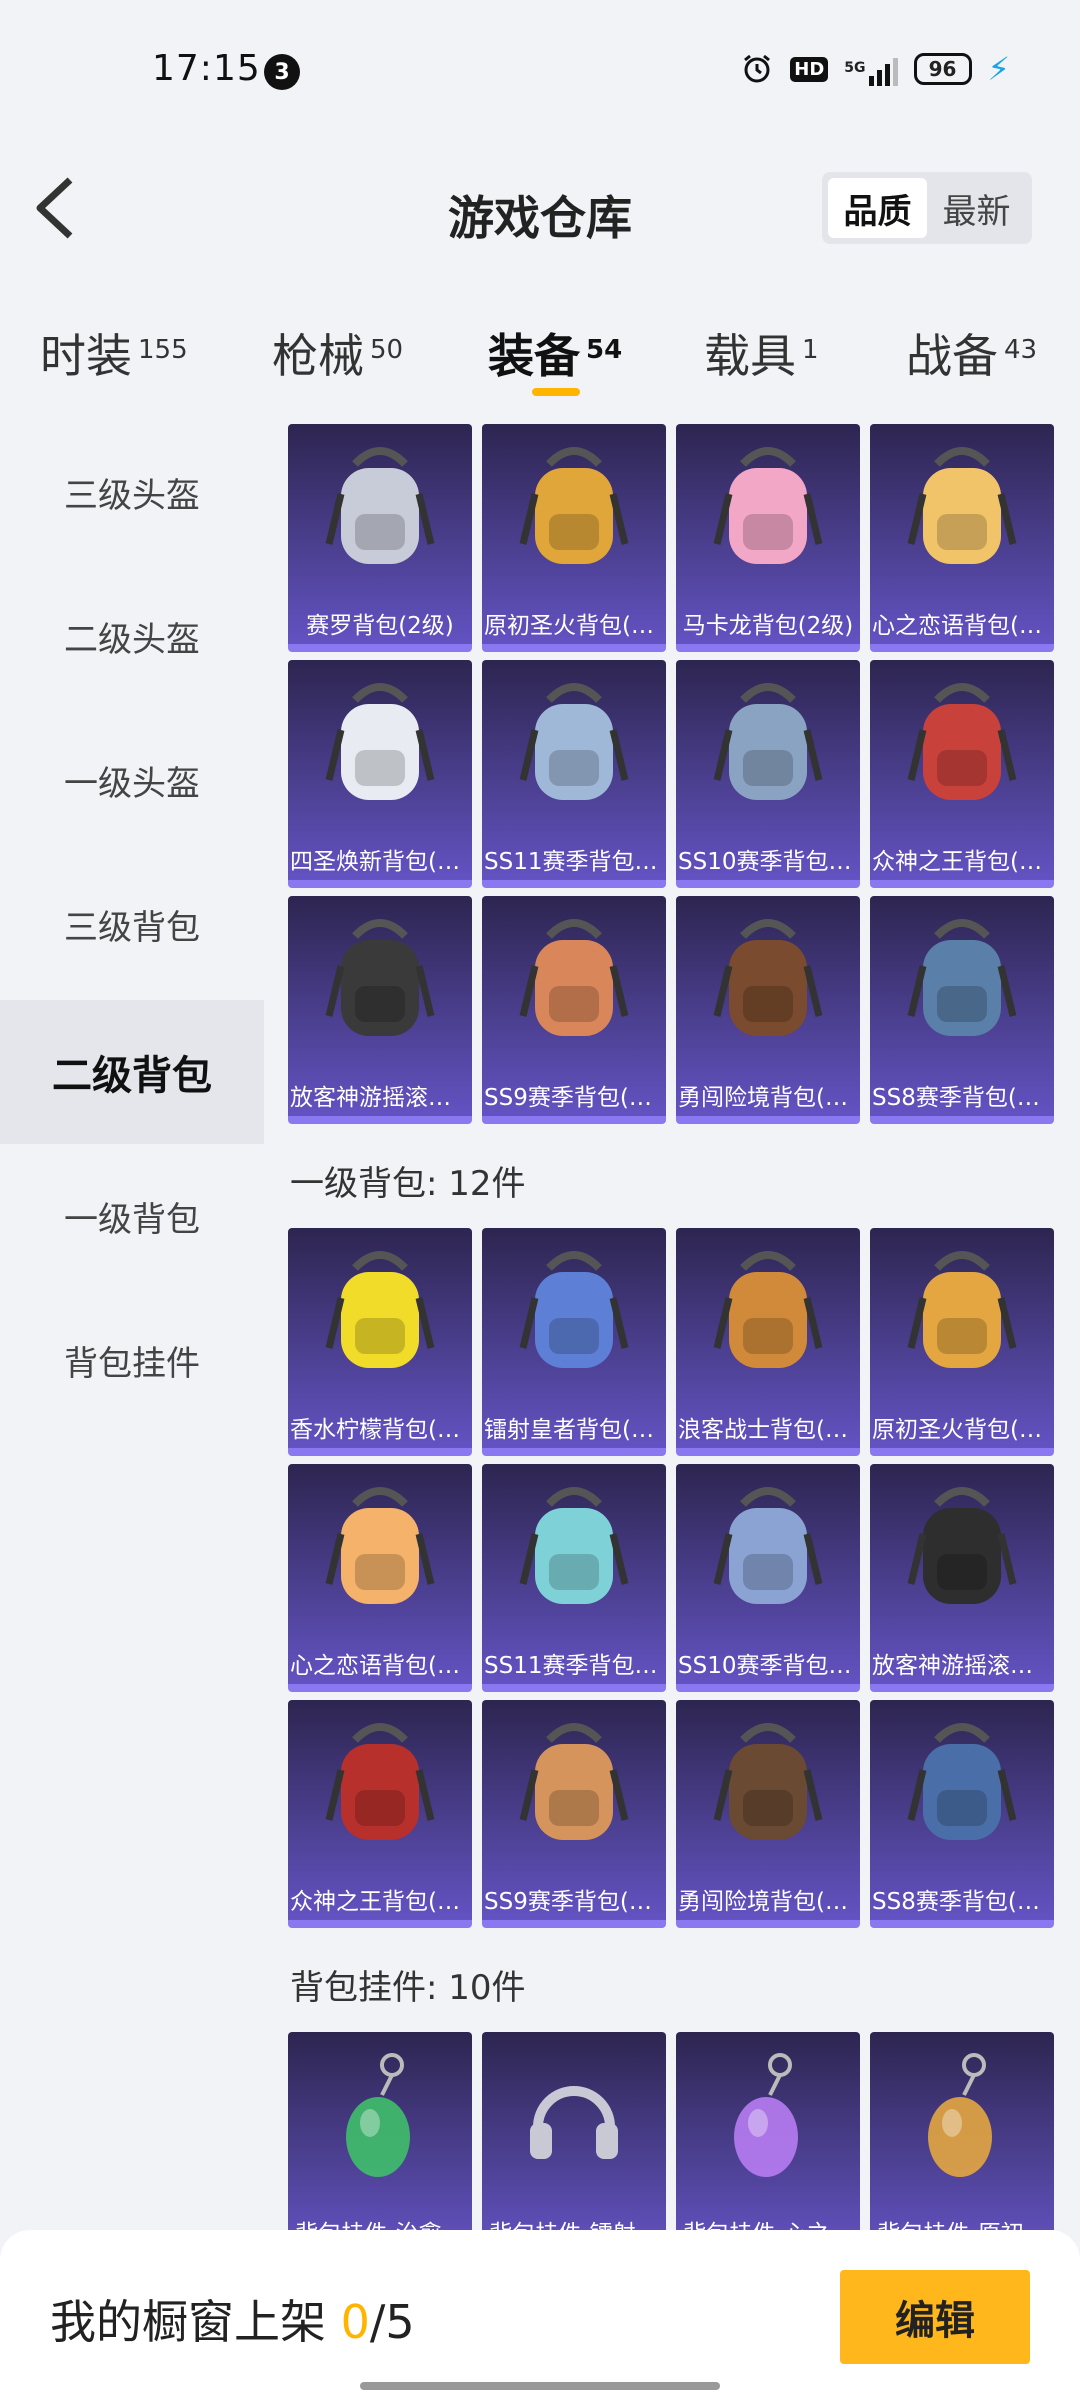 The image size is (1080, 2400). I want to click on item-card: SS10赛季背包(2级), so click(768, 774).